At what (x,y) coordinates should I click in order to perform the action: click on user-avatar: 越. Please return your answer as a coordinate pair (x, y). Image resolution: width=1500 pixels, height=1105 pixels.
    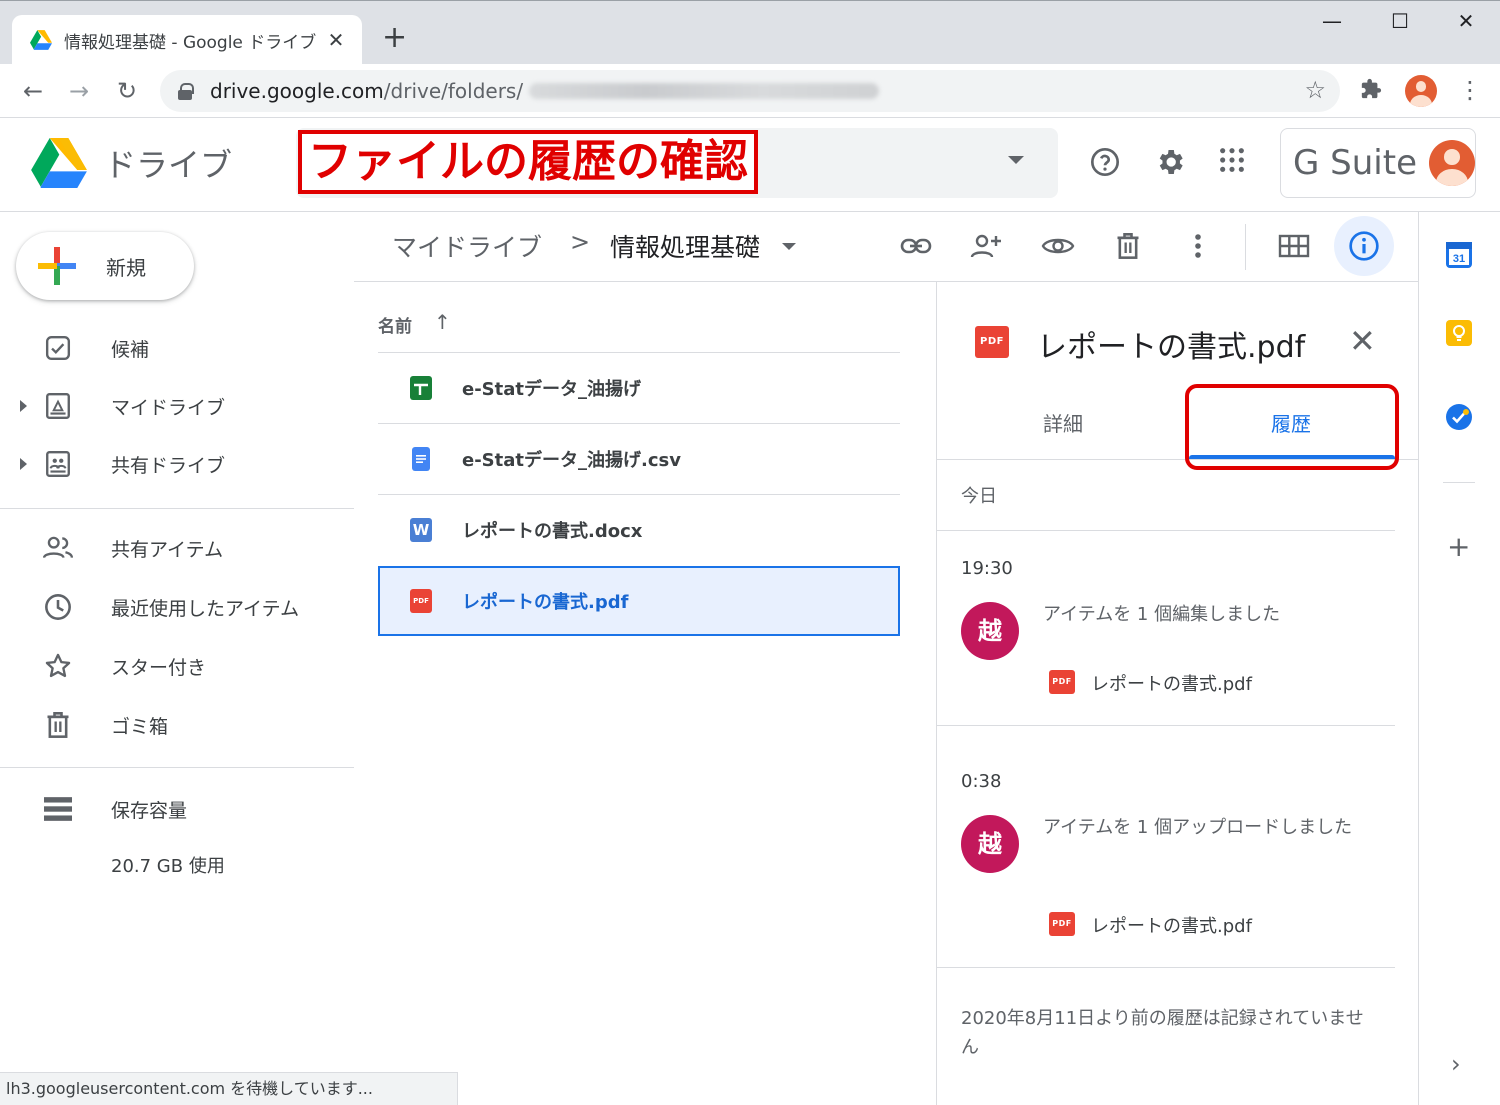
    Looking at the image, I should click on (990, 844).